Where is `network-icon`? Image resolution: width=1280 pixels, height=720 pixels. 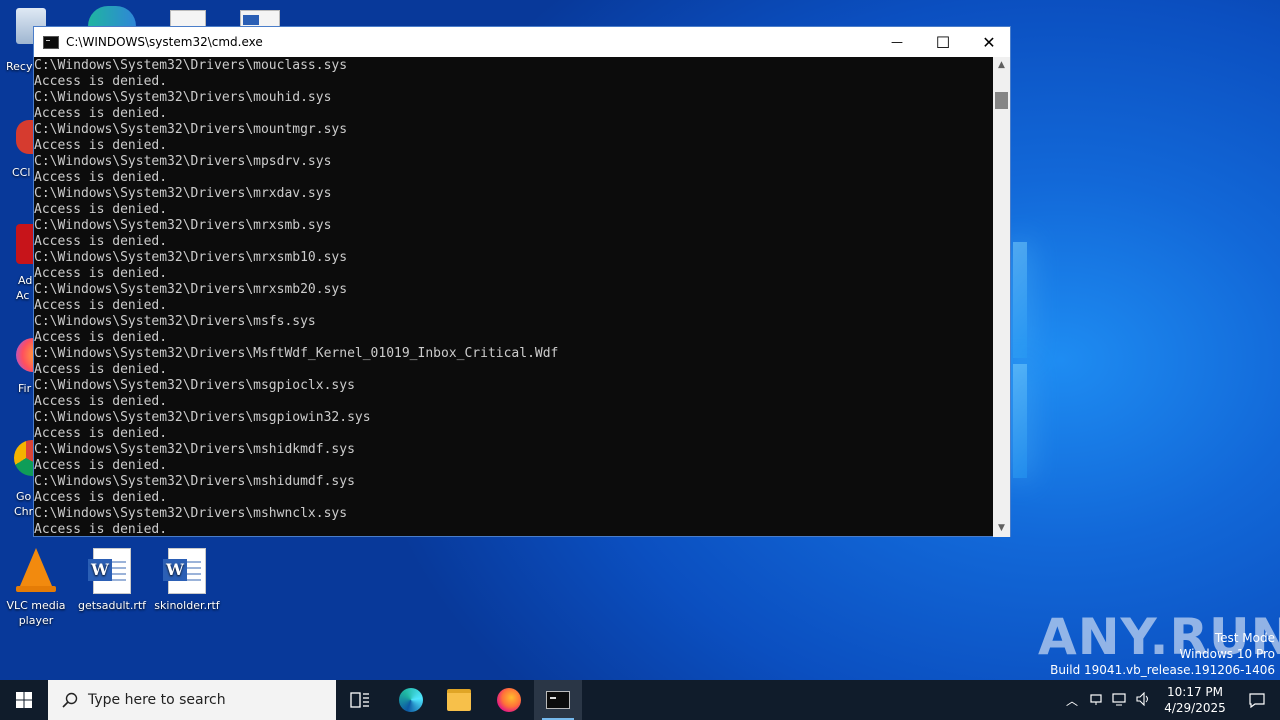
network-icon is located at coordinates (1120, 700).